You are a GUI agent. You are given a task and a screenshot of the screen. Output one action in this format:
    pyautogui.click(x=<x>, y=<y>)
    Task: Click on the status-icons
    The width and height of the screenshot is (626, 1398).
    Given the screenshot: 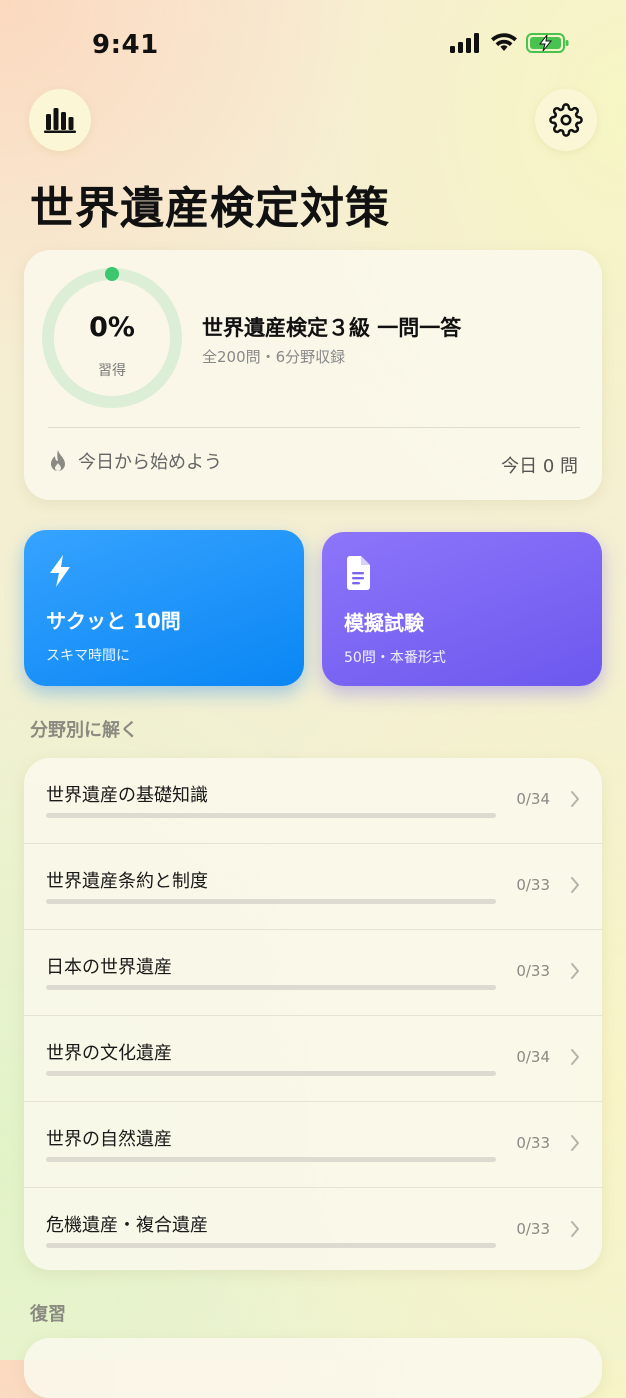 What is the action you would take?
    pyautogui.click(x=510, y=43)
    